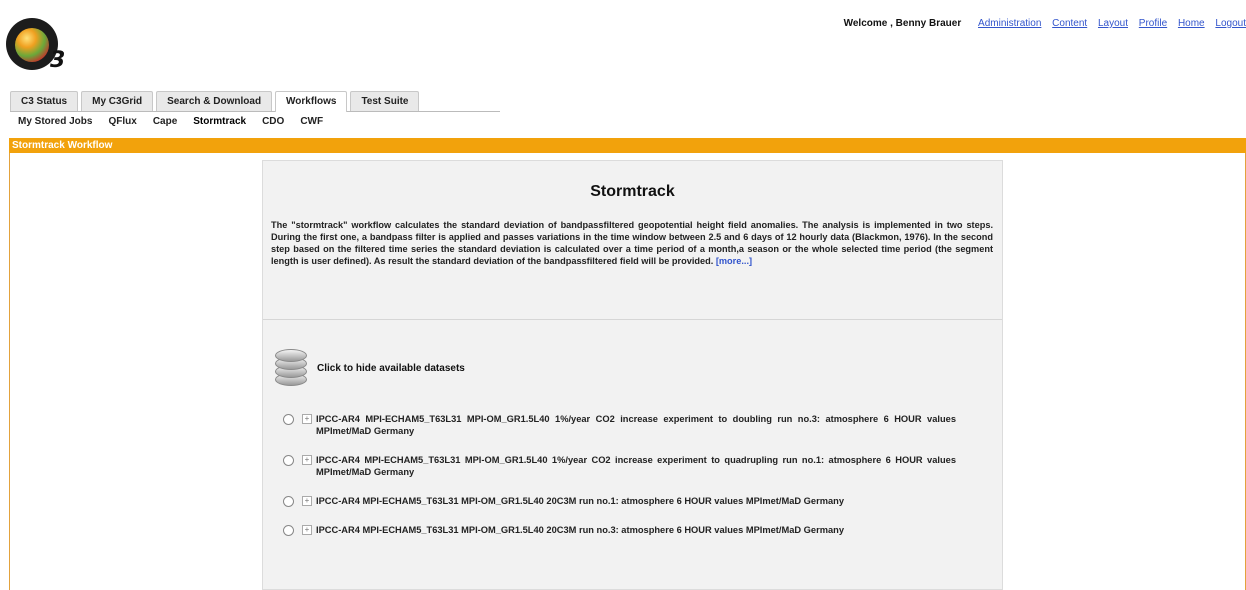 Image resolution: width=1246 pixels, height=590 pixels. What do you see at coordinates (165, 121) in the screenshot?
I see `subtab-cape: Cape` at bounding box center [165, 121].